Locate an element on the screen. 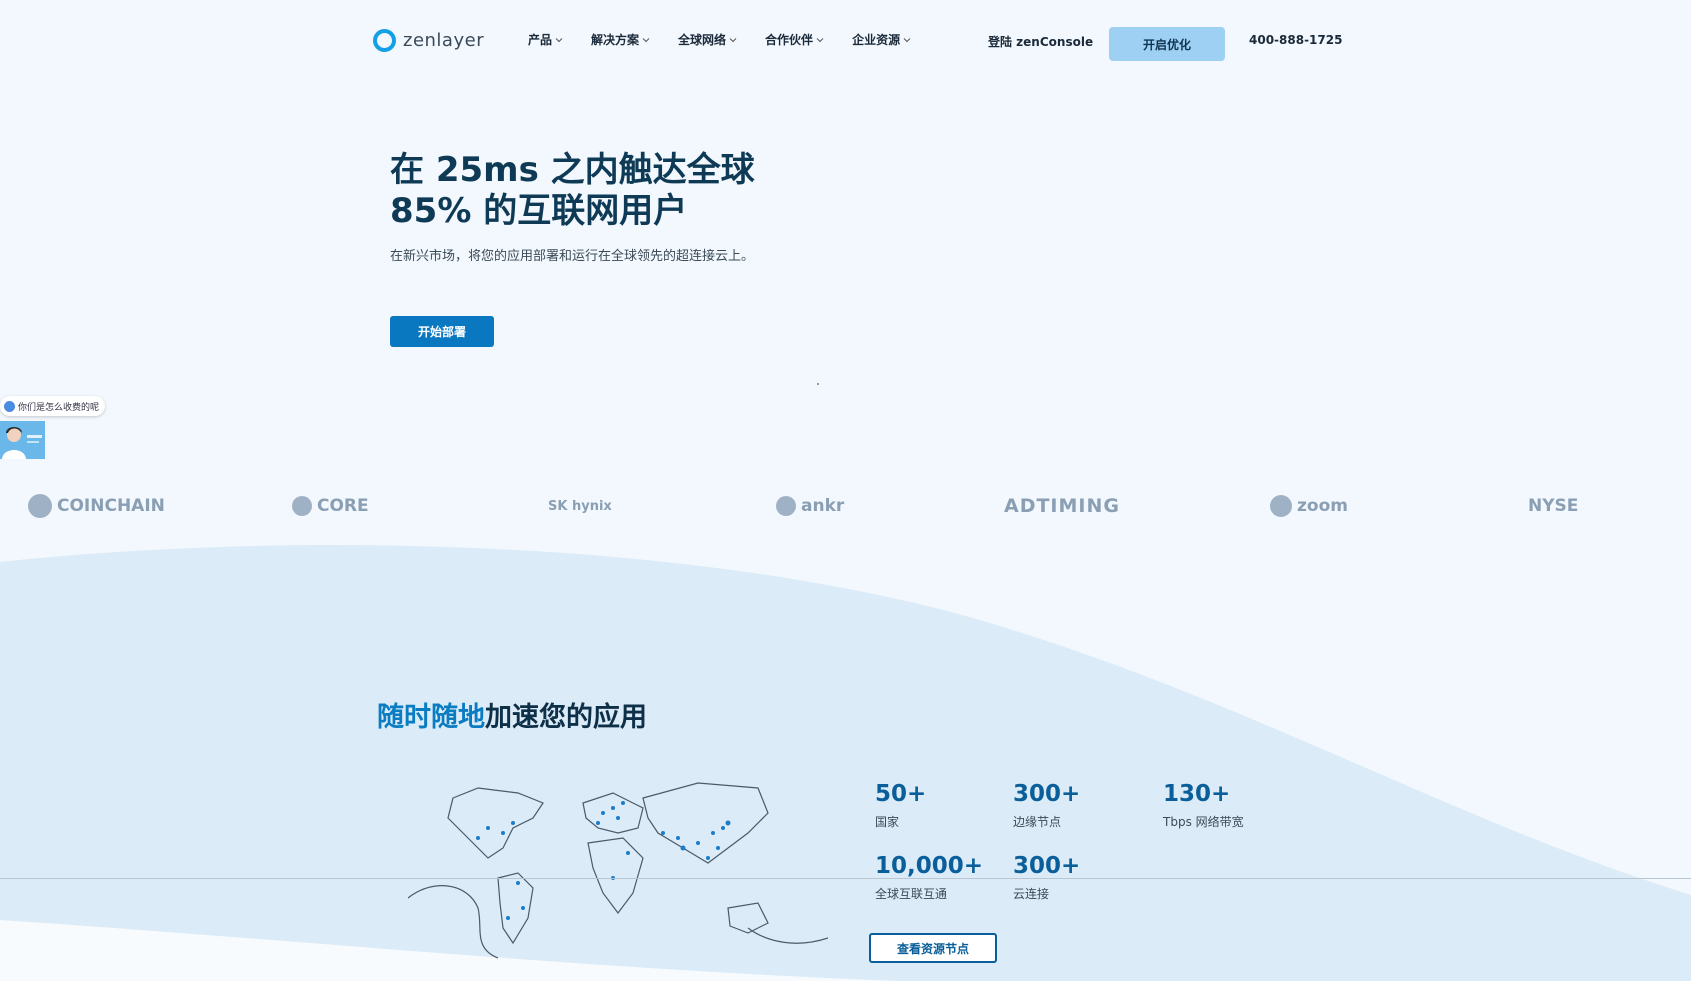  nav-item-resources: 企业资源 is located at coordinates (881, 39).